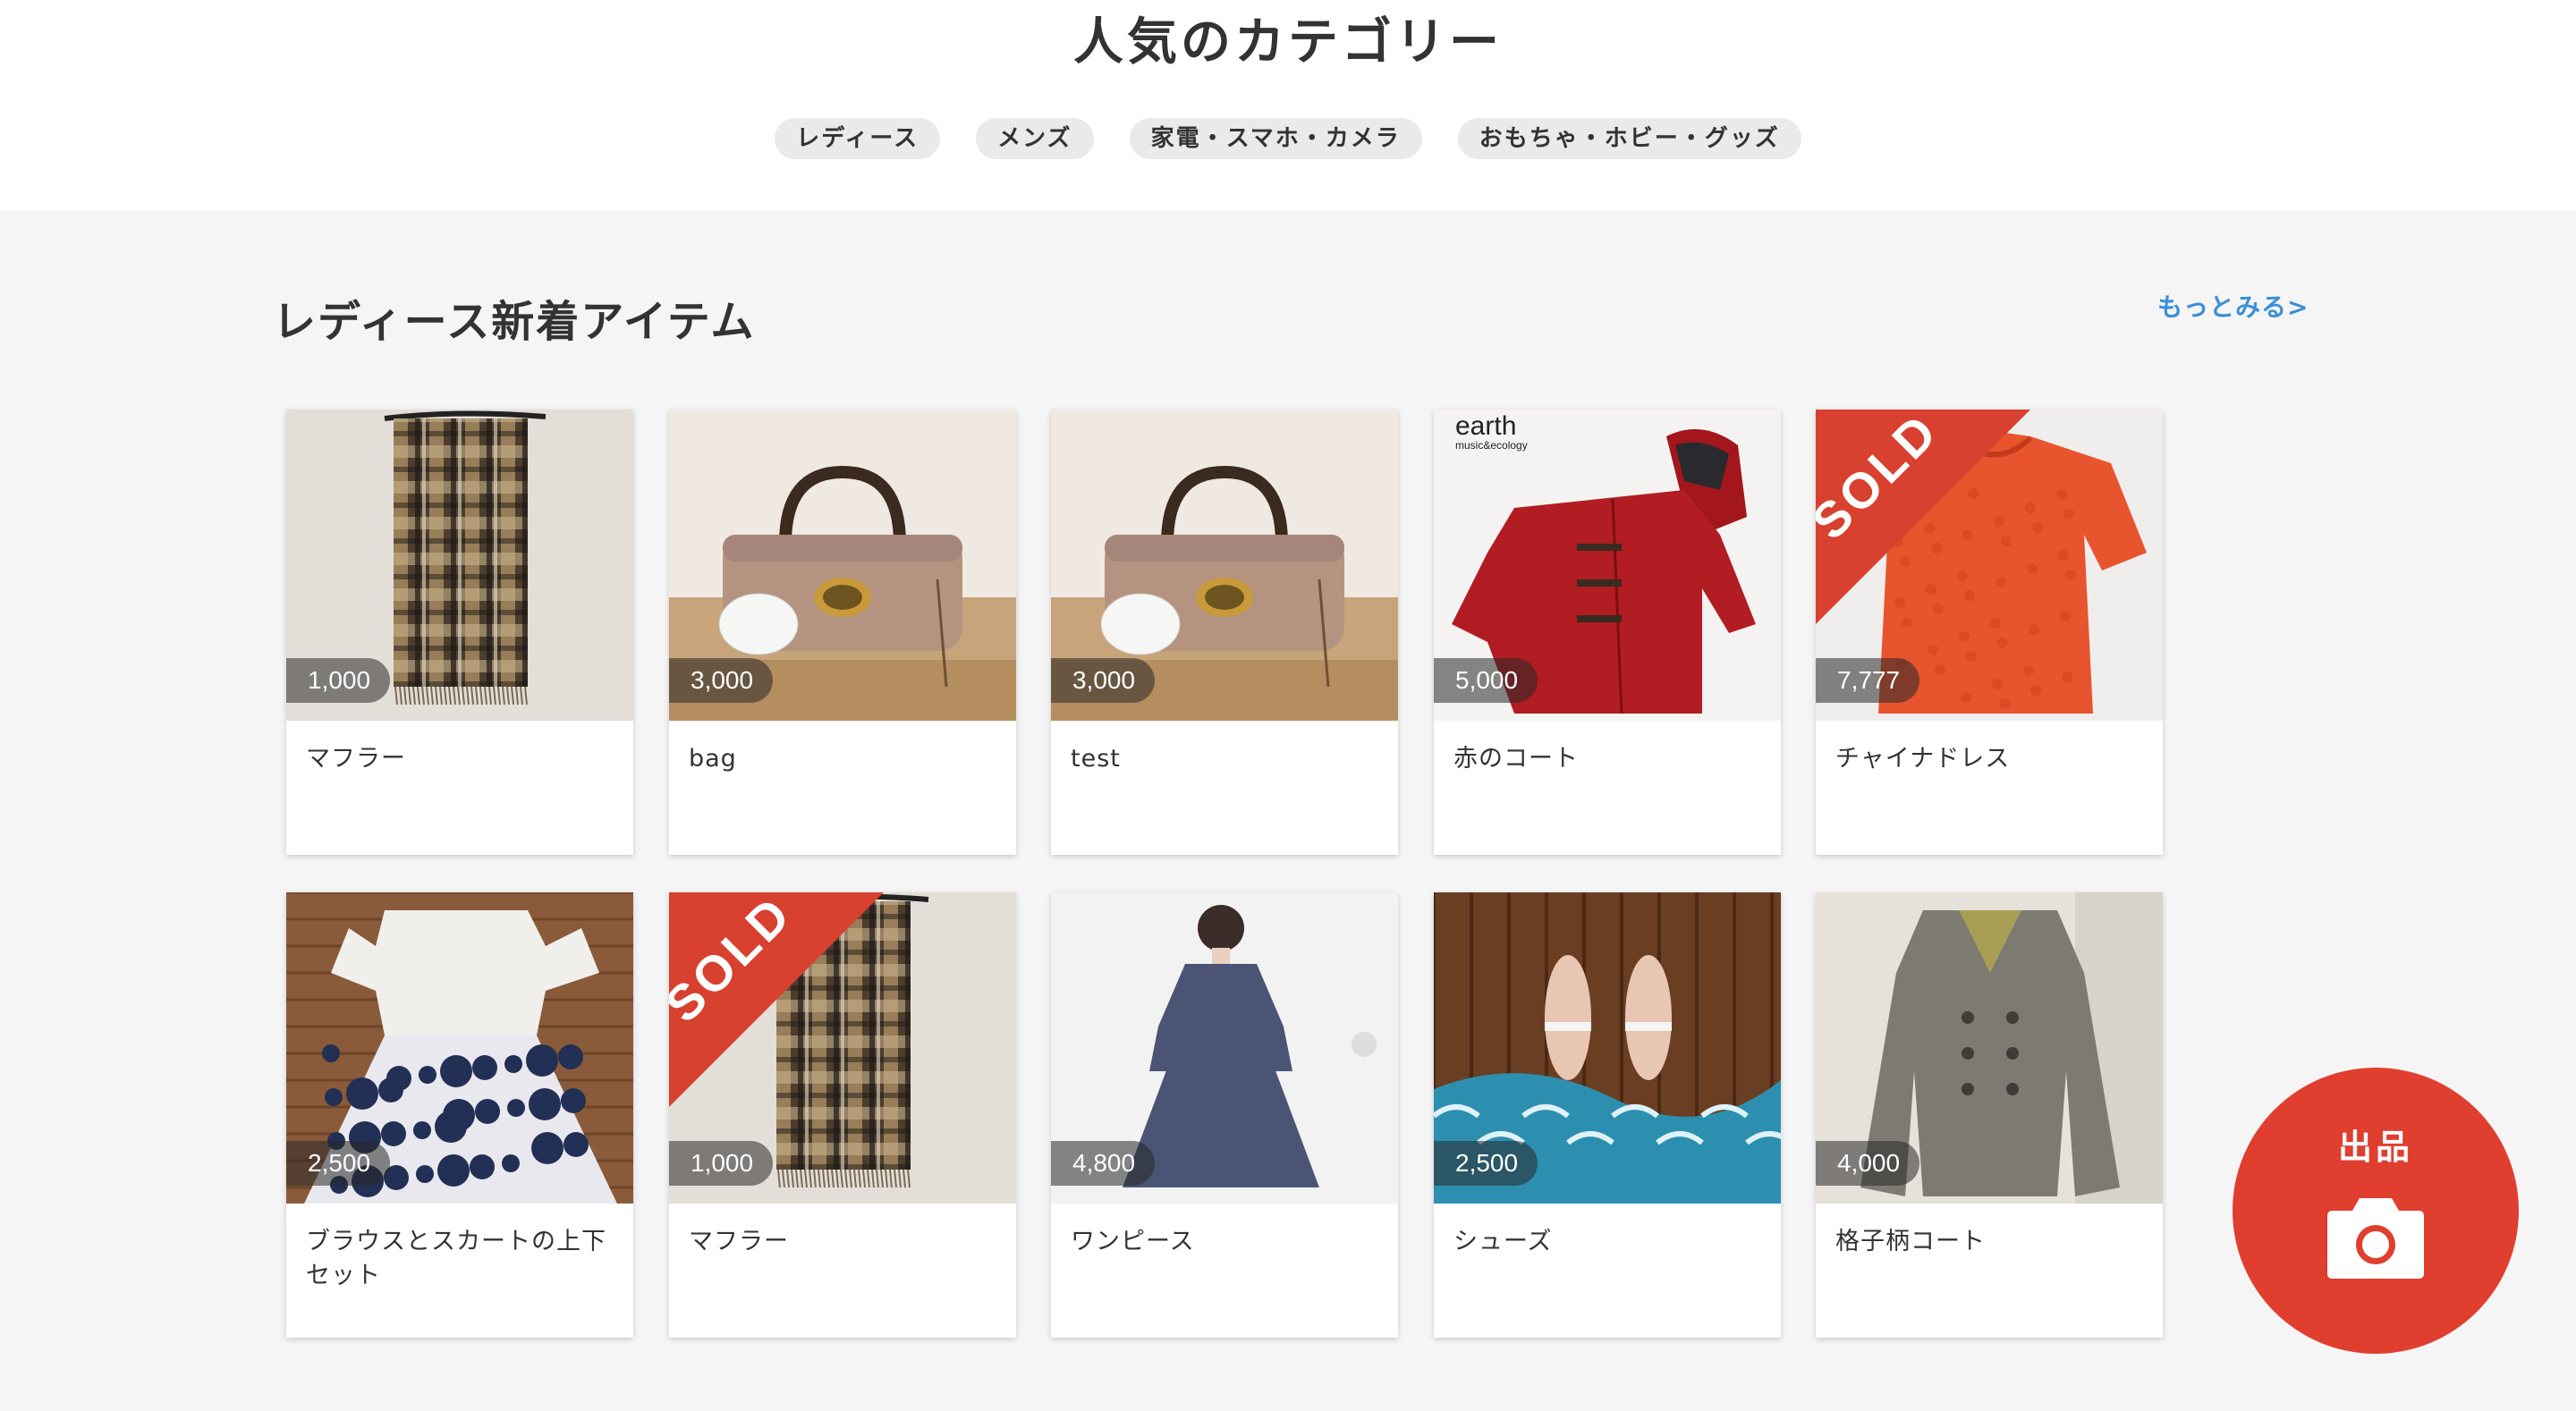 This screenshot has height=1411, width=2576. Describe the element at coordinates (1989, 1115) in the screenshot. I see `item-card: 4,000 格子柄コート` at that location.